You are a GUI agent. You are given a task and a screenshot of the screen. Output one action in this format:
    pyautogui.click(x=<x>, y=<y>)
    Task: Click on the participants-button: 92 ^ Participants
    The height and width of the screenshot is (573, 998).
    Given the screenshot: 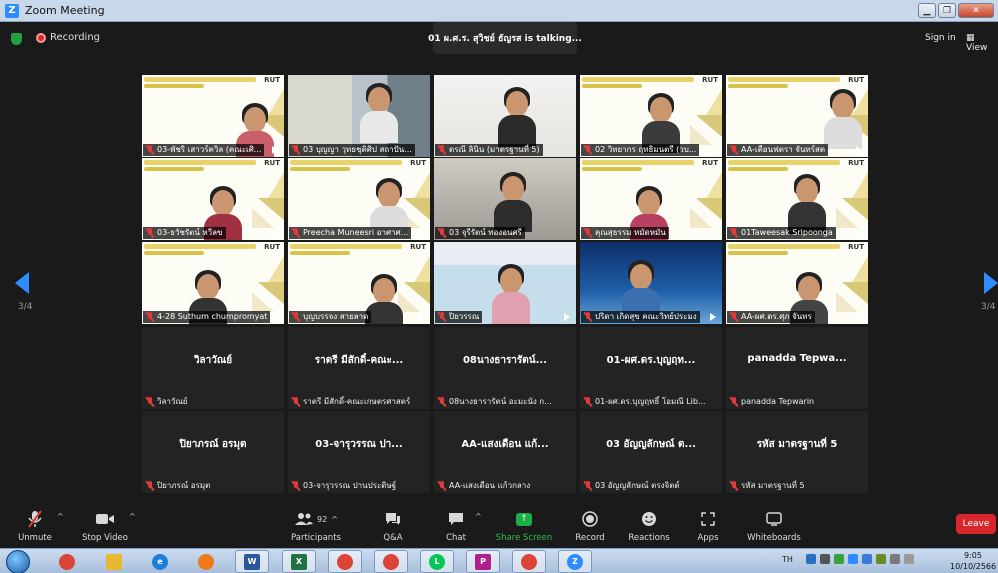 What is the action you would take?
    pyautogui.click(x=316, y=525)
    